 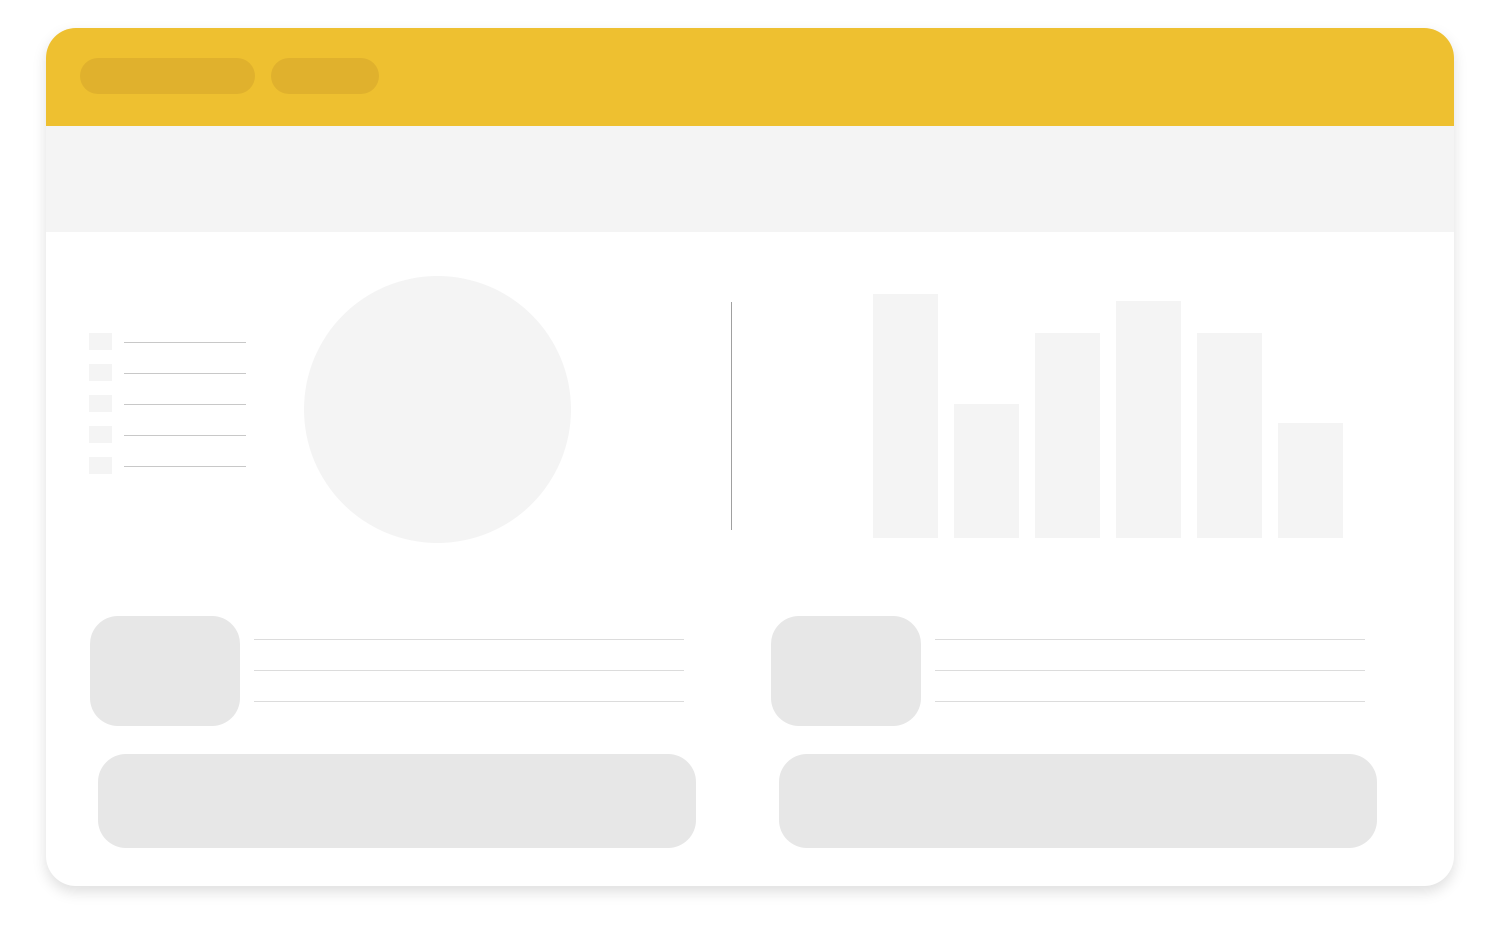 What do you see at coordinates (750, 179) in the screenshot?
I see `subheader-bar` at bounding box center [750, 179].